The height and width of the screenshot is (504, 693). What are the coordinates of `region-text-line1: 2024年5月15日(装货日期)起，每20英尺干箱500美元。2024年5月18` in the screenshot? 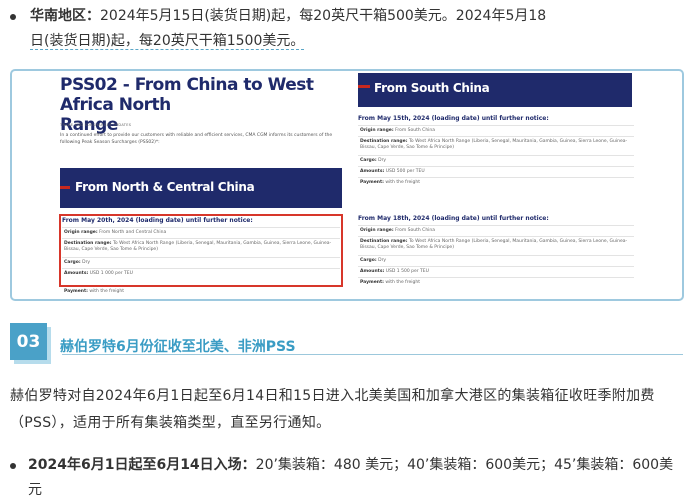 It's located at (323, 16).